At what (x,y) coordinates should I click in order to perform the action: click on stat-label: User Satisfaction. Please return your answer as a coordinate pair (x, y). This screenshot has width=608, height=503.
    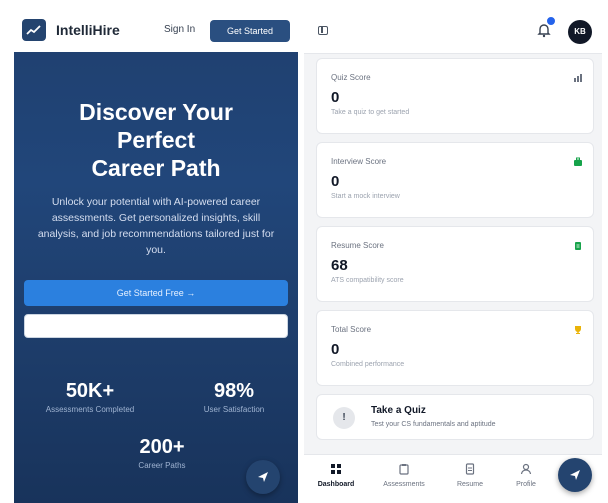
    Looking at the image, I should click on (234, 409).